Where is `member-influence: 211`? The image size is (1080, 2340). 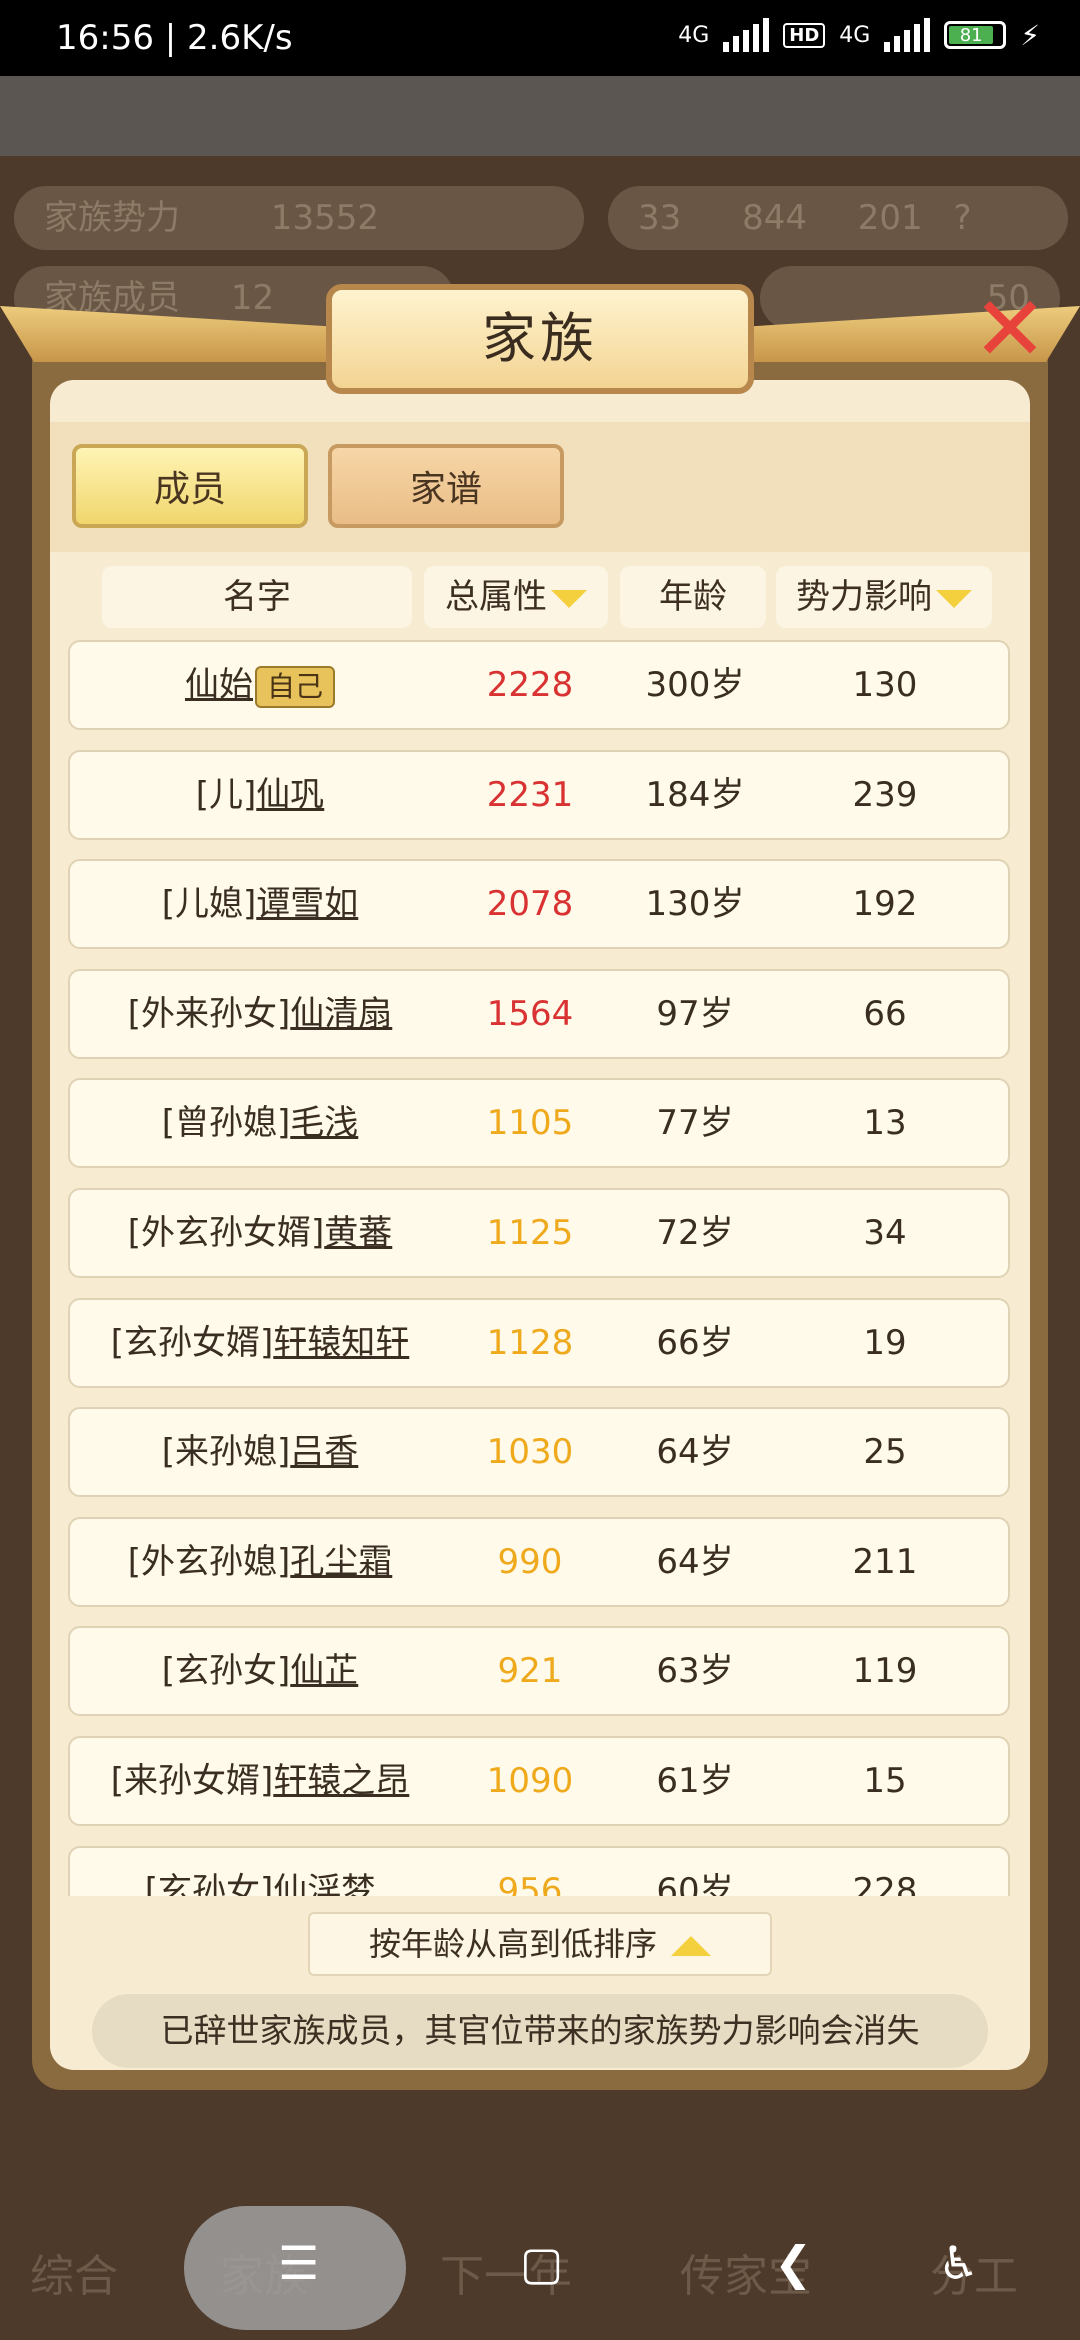 member-influence: 211 is located at coordinates (885, 1562).